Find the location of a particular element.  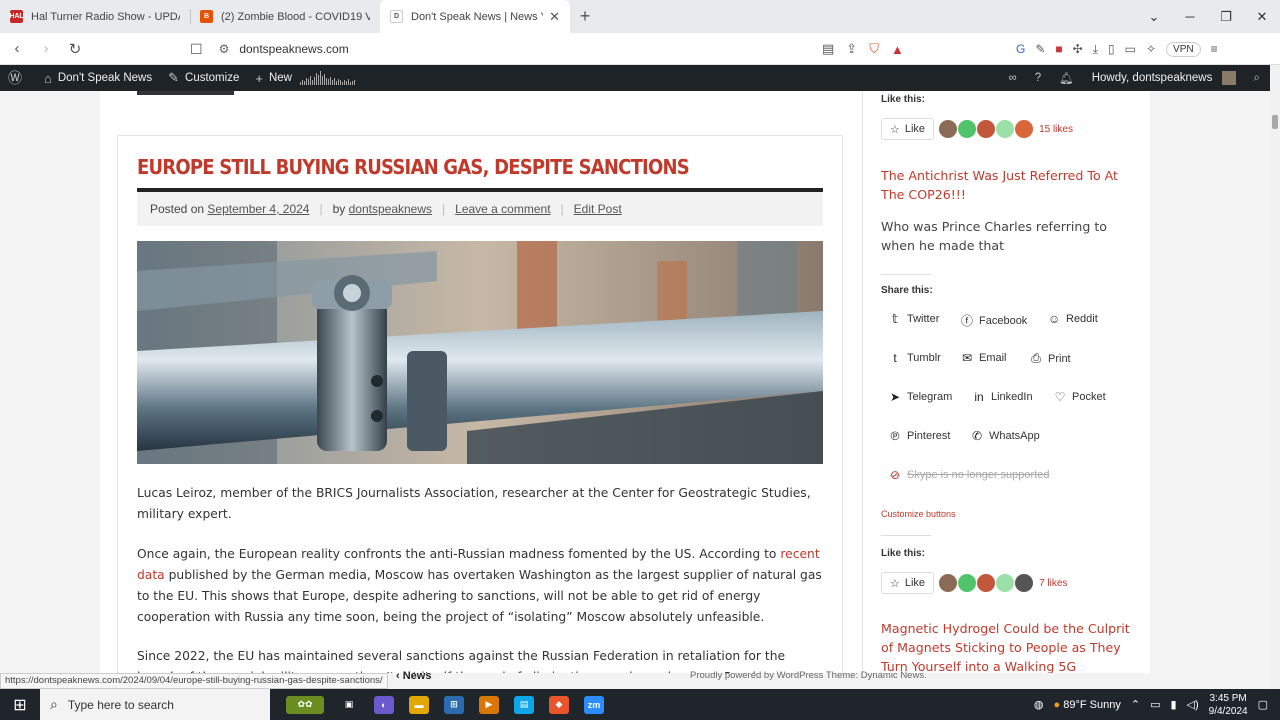

site-info-icon: ⚙ is located at coordinates (224, 49).